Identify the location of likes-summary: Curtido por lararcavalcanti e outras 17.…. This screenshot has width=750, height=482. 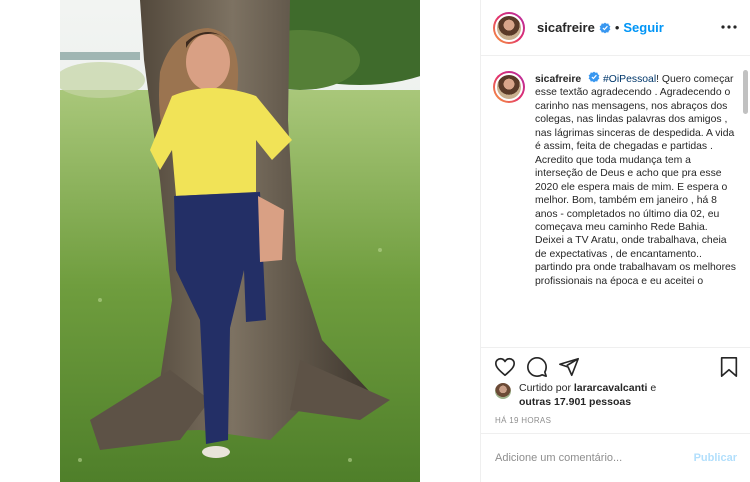
(575, 395).